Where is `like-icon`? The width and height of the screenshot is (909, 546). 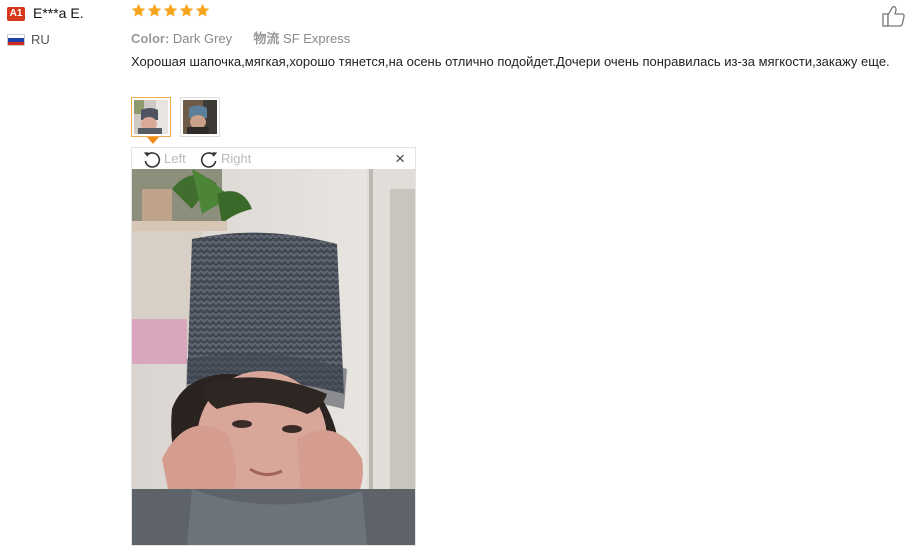 like-icon is located at coordinates (894, 16).